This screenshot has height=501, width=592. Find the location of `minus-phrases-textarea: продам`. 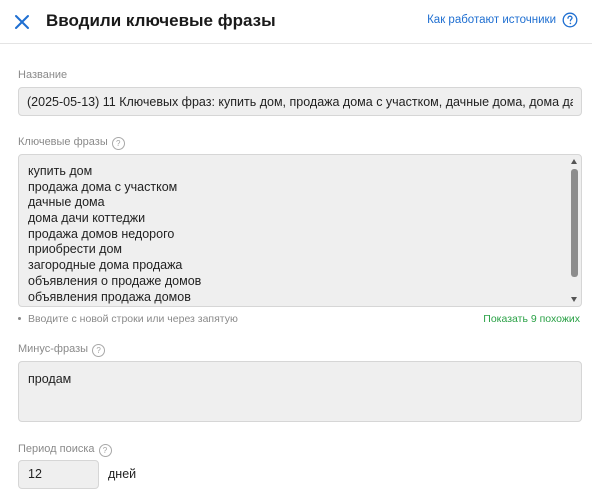

minus-phrases-textarea: продам is located at coordinates (300, 391).